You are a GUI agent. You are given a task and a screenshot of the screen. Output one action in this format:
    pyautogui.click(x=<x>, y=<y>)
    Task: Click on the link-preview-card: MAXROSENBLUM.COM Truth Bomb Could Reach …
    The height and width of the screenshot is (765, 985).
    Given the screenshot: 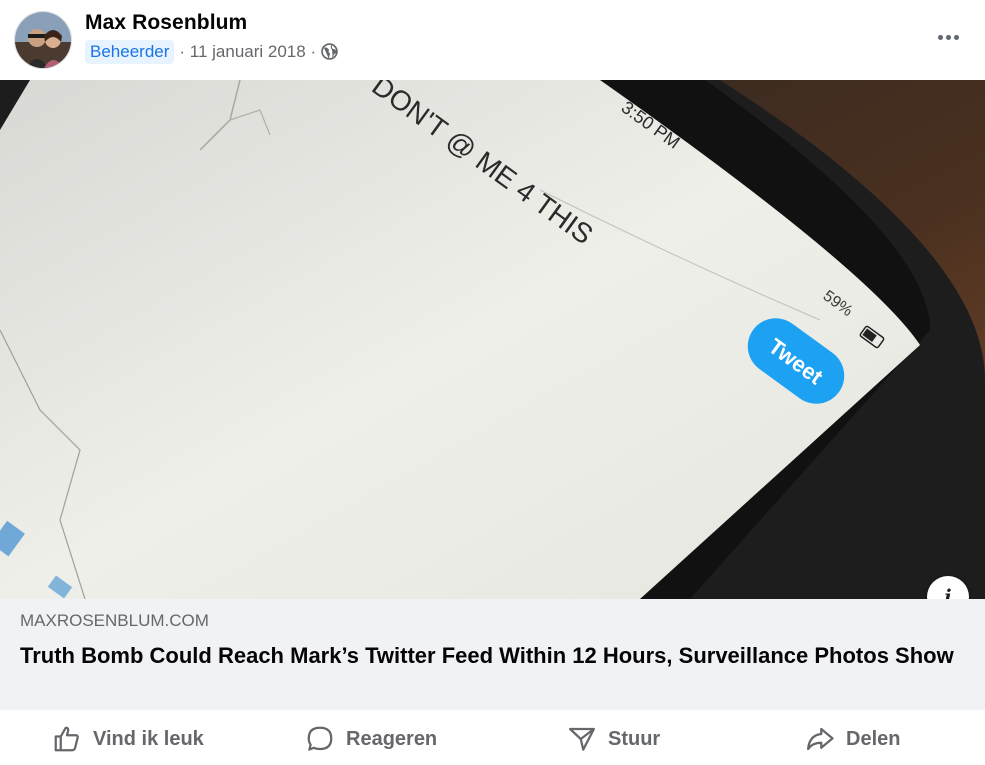 What is the action you would take?
    pyautogui.click(x=492, y=654)
    